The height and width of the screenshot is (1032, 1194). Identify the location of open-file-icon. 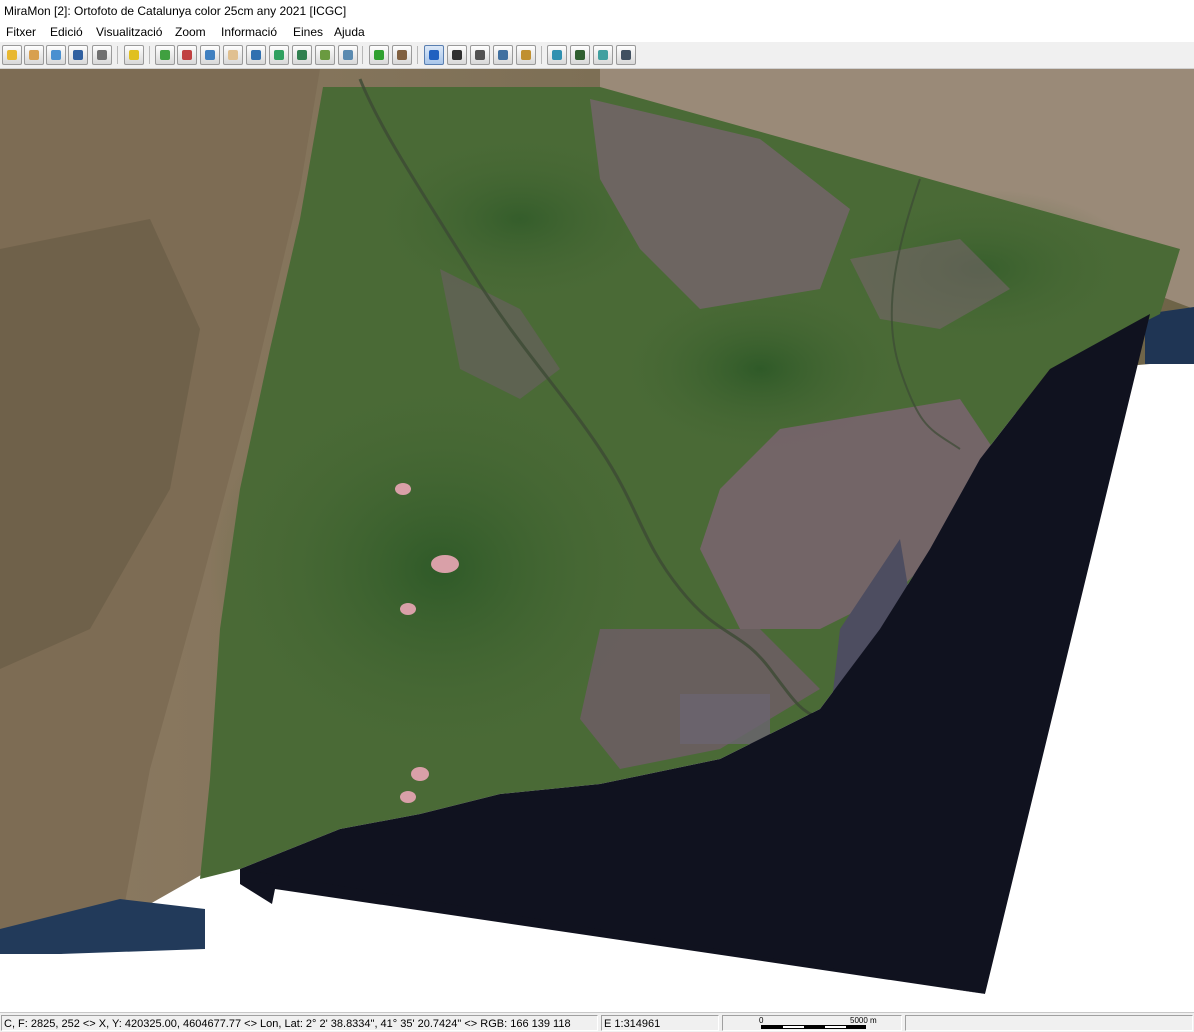
(34, 55).